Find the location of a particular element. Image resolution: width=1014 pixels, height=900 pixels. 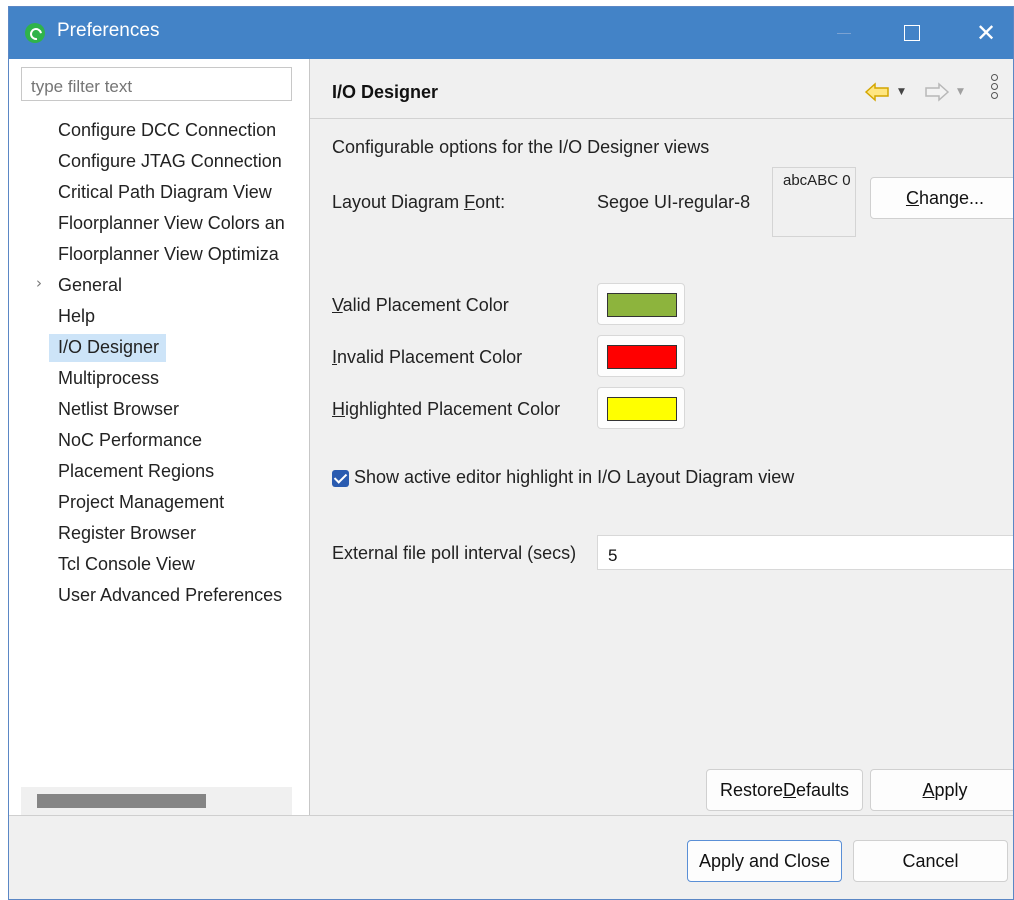

apply-and-close-button: Apply and Close is located at coordinates (764, 861).